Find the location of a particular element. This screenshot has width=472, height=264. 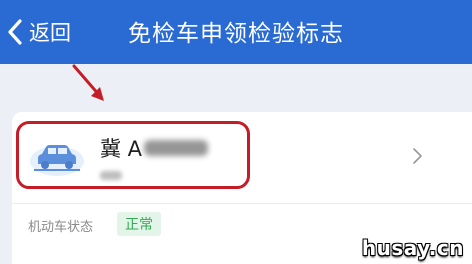

chevron-left-icon is located at coordinates (15, 32).